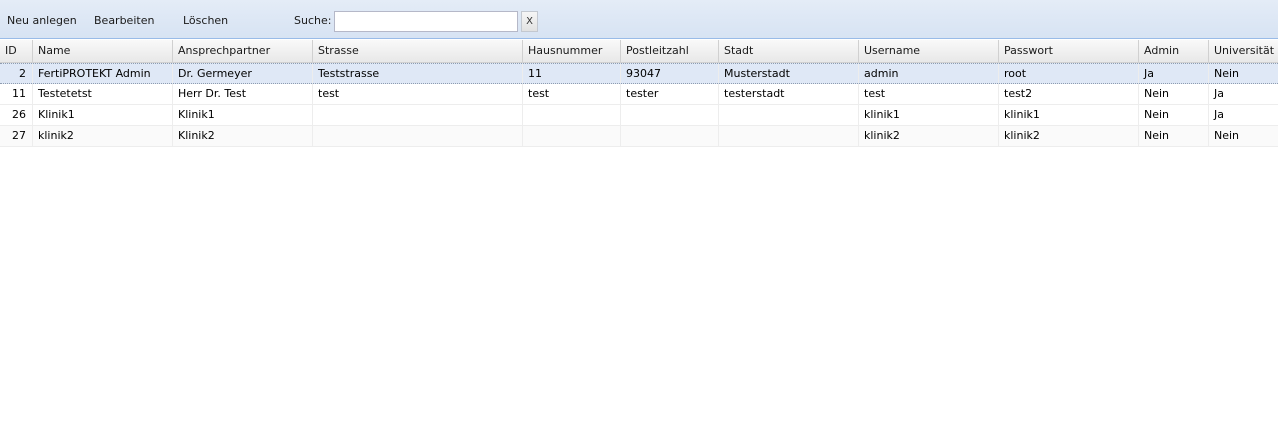  What do you see at coordinates (418, 51) in the screenshot?
I see `column-header-street: Strasse` at bounding box center [418, 51].